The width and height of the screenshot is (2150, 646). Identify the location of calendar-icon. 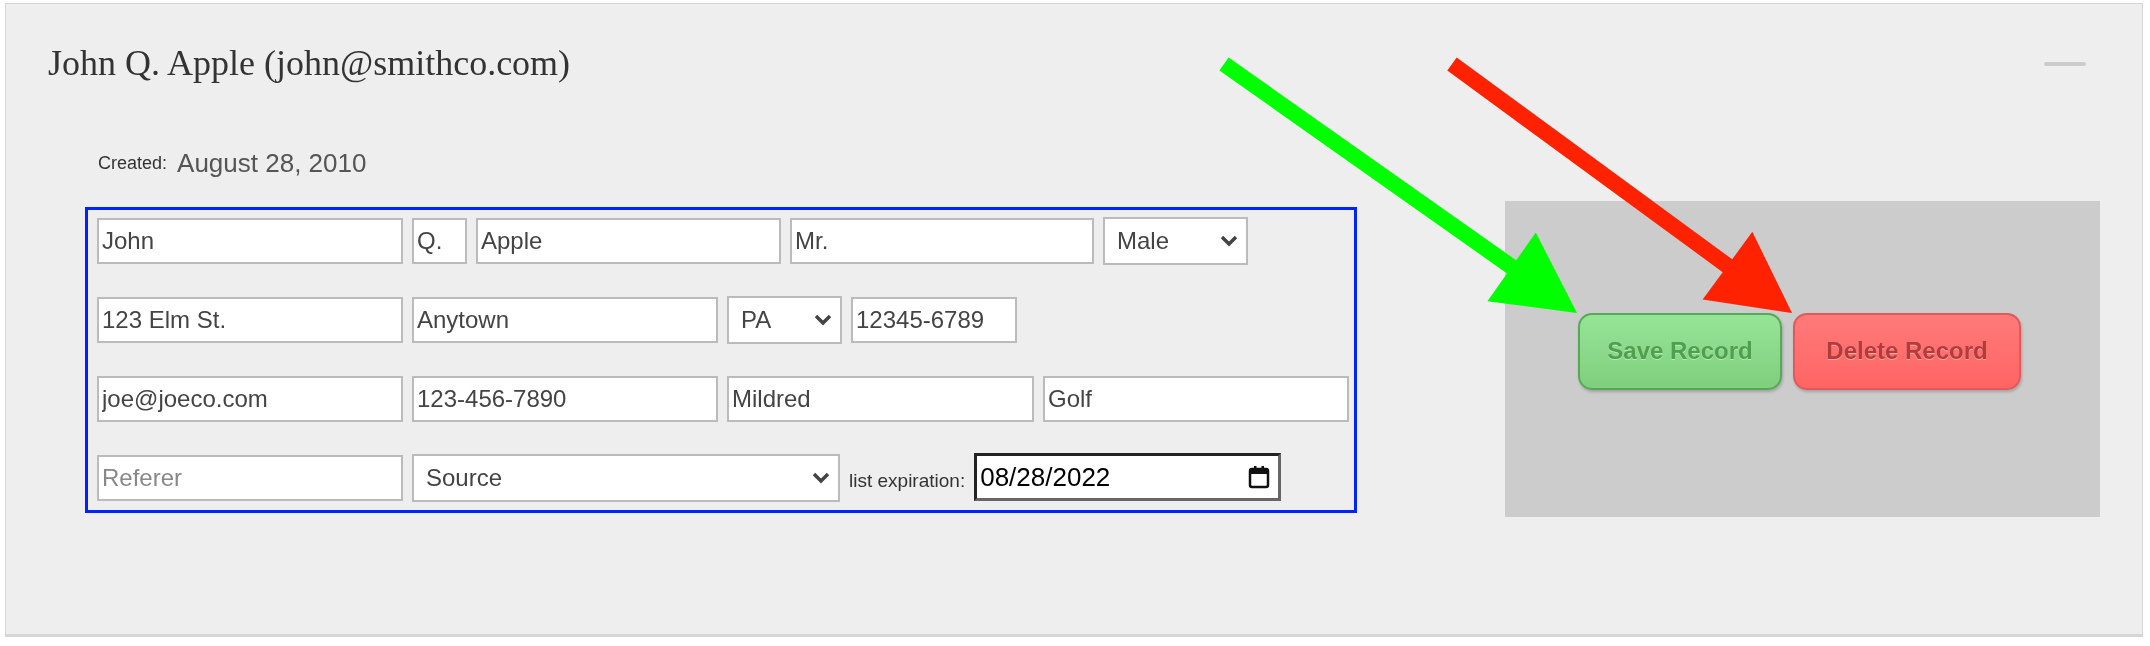
(1259, 477).